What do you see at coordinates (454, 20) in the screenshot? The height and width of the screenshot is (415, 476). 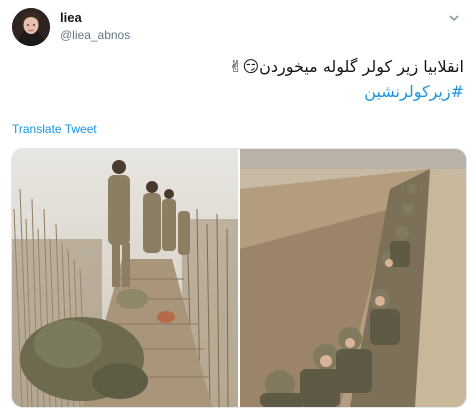 I see `chevron-down-icon` at bounding box center [454, 20].